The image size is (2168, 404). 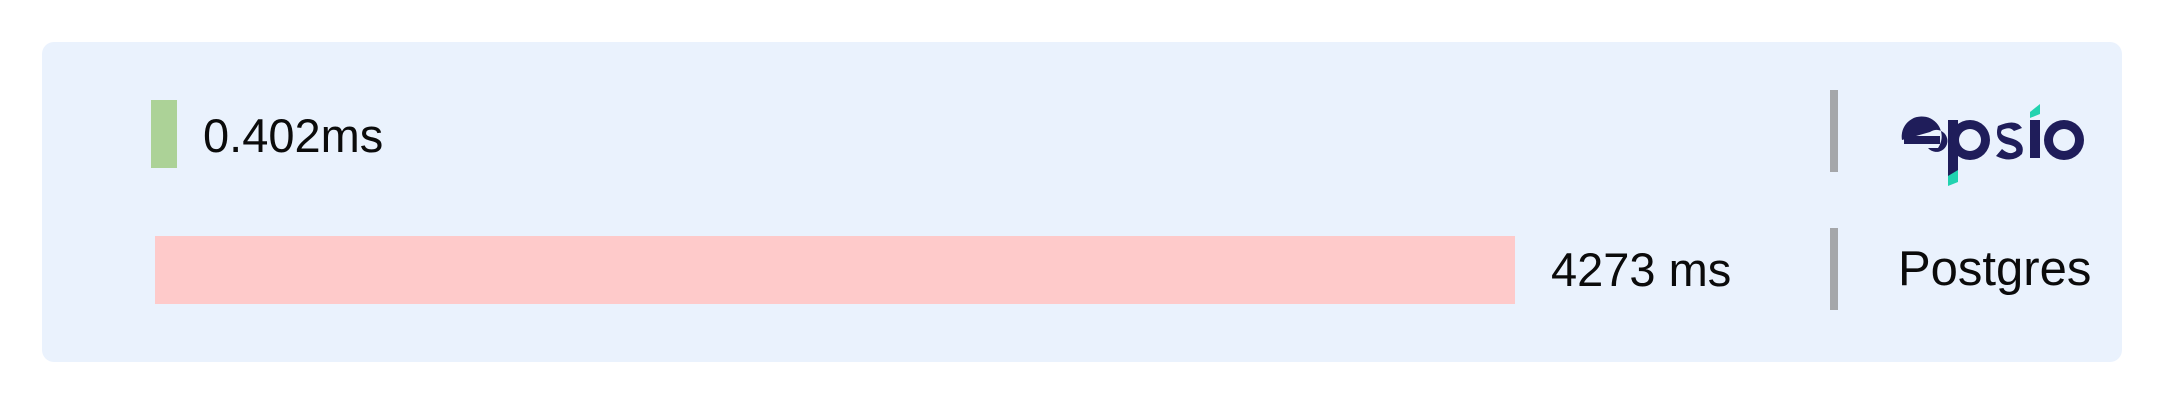 What do you see at coordinates (164, 134) in the screenshot?
I see `epsio-bar` at bounding box center [164, 134].